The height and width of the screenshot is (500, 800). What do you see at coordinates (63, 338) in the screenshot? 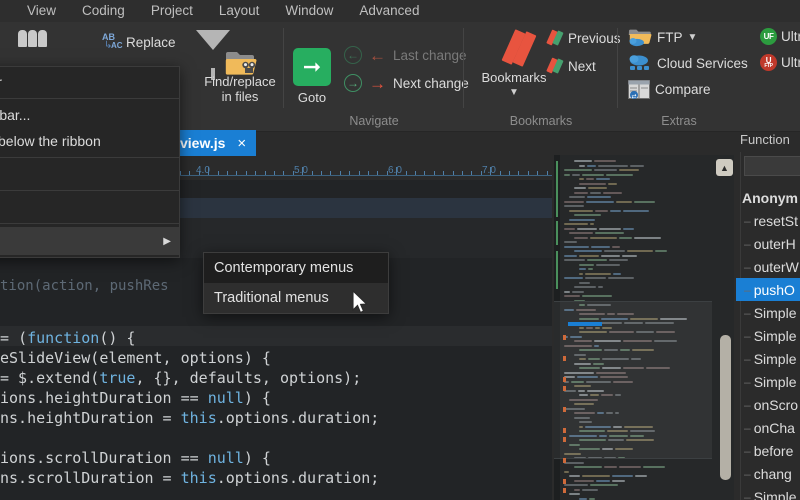
I see `code-token: function` at bounding box center [63, 338].